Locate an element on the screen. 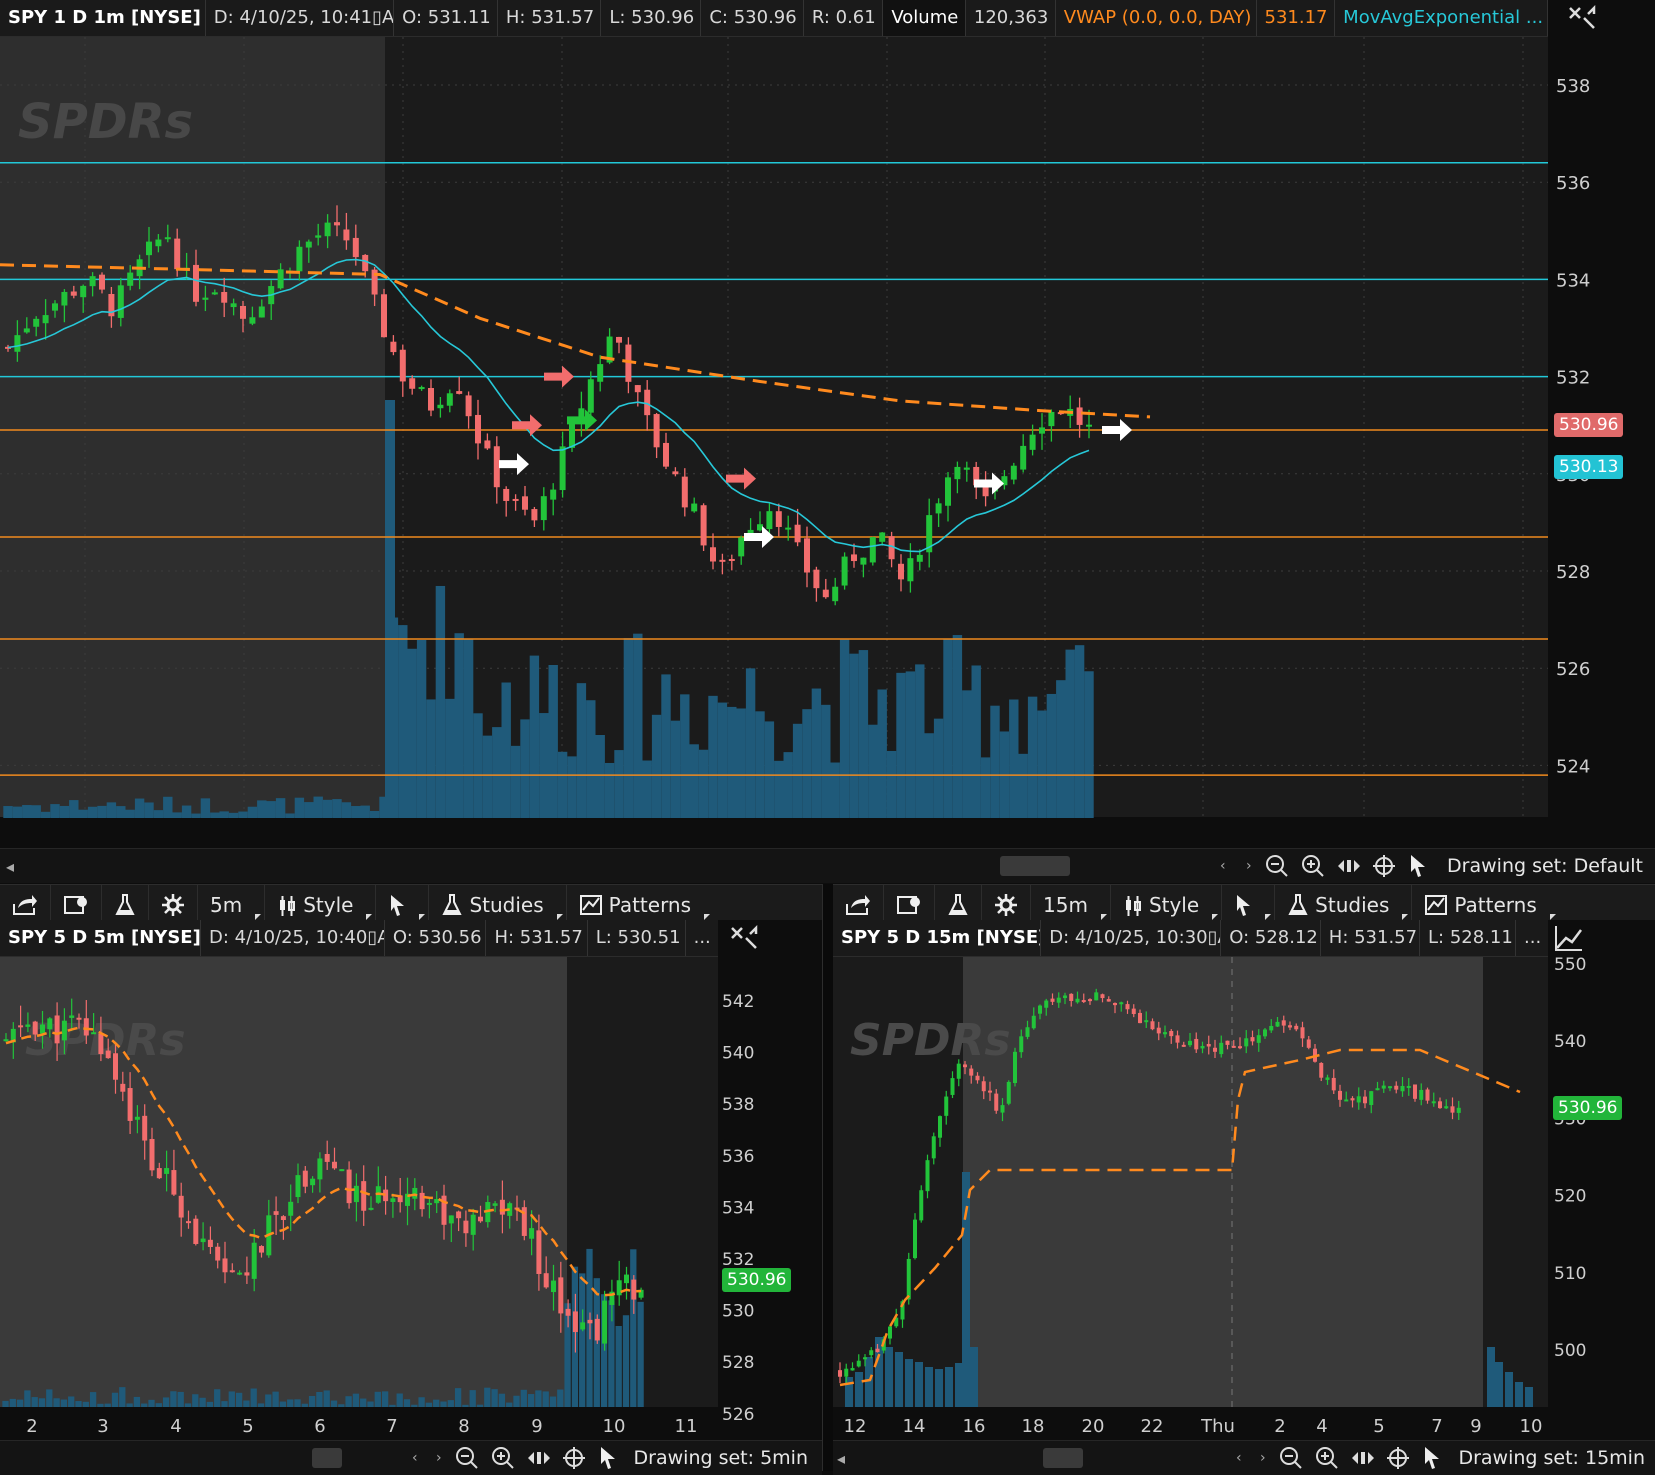 This screenshot has height=1475, width=1655. time-tick-label: 18 is located at coordinates (1033, 1426).